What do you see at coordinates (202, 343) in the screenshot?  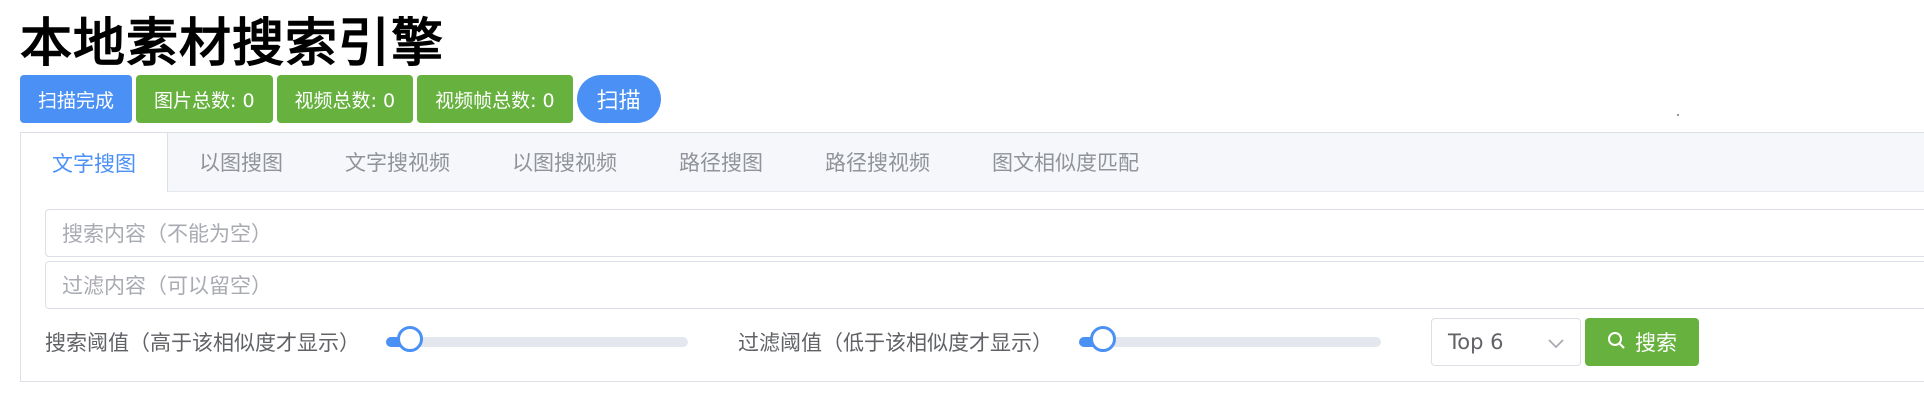 I see `search-threshold-label: 搜索阈值（高于该相似度才显示）` at bounding box center [202, 343].